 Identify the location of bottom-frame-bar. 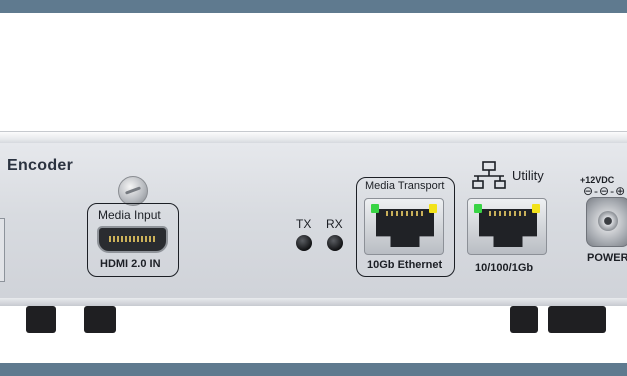
(313, 369).